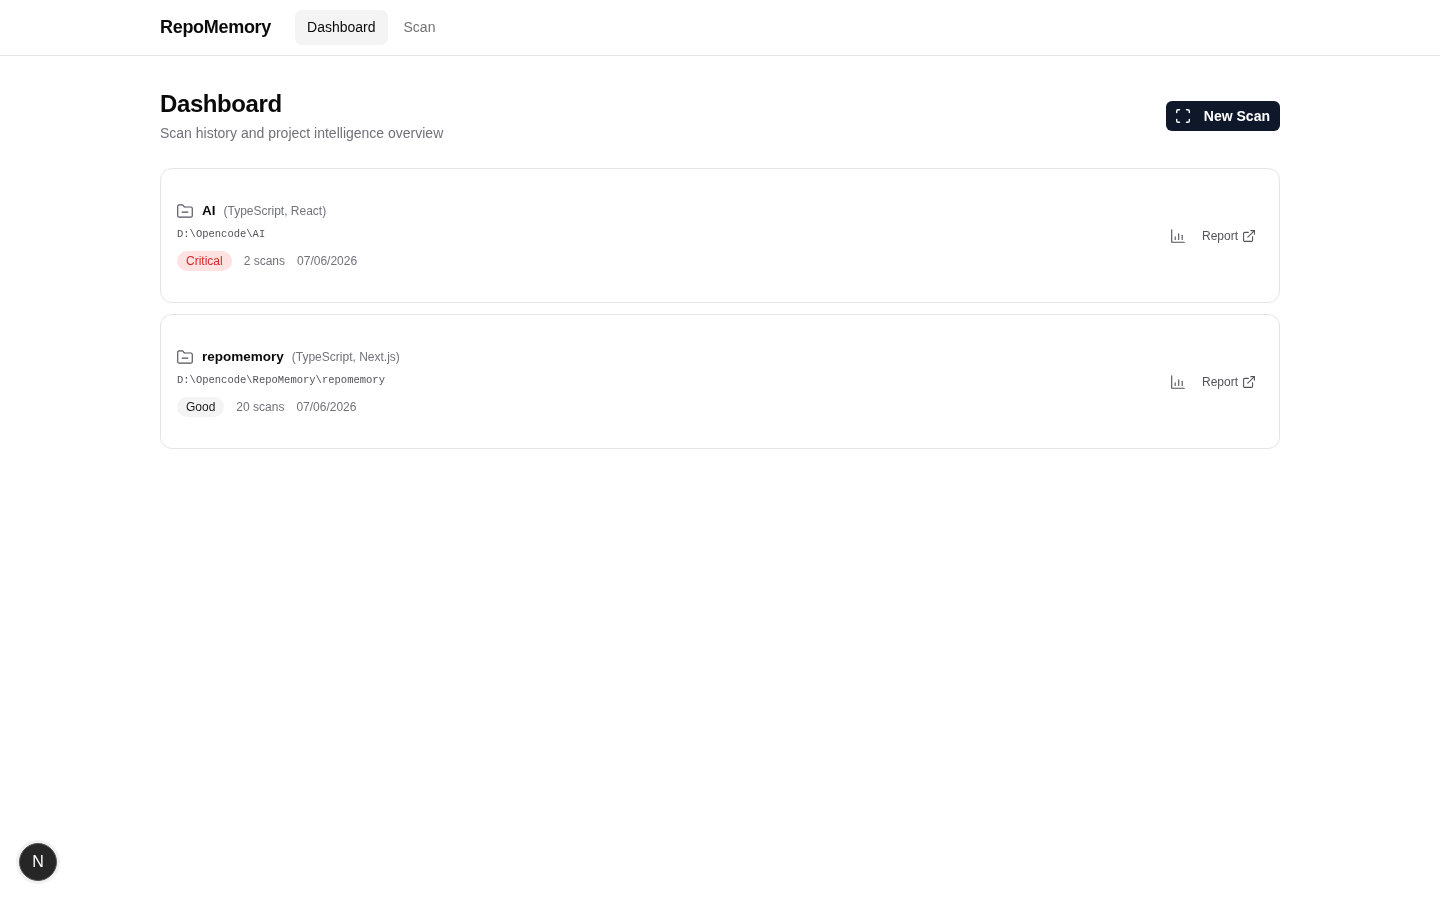 The height and width of the screenshot is (900, 1440). I want to click on status-badge: Good, so click(201, 406).